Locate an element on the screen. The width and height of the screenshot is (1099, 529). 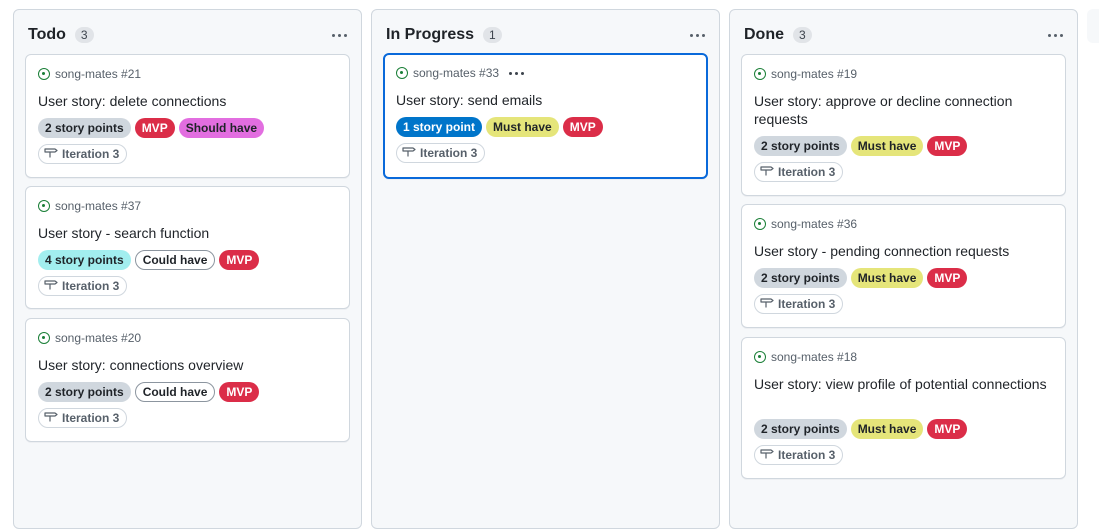
card-title: User story - search function is located at coordinates (187, 233).